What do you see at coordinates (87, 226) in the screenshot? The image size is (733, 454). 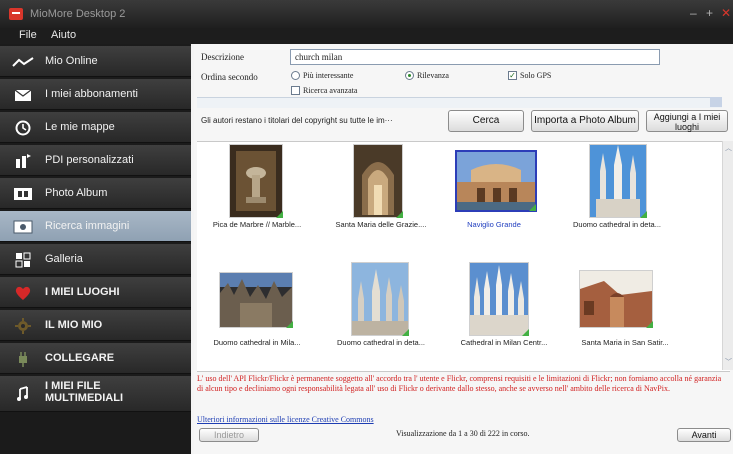 I see `sidebar-item-label: Ricerca immagini` at bounding box center [87, 226].